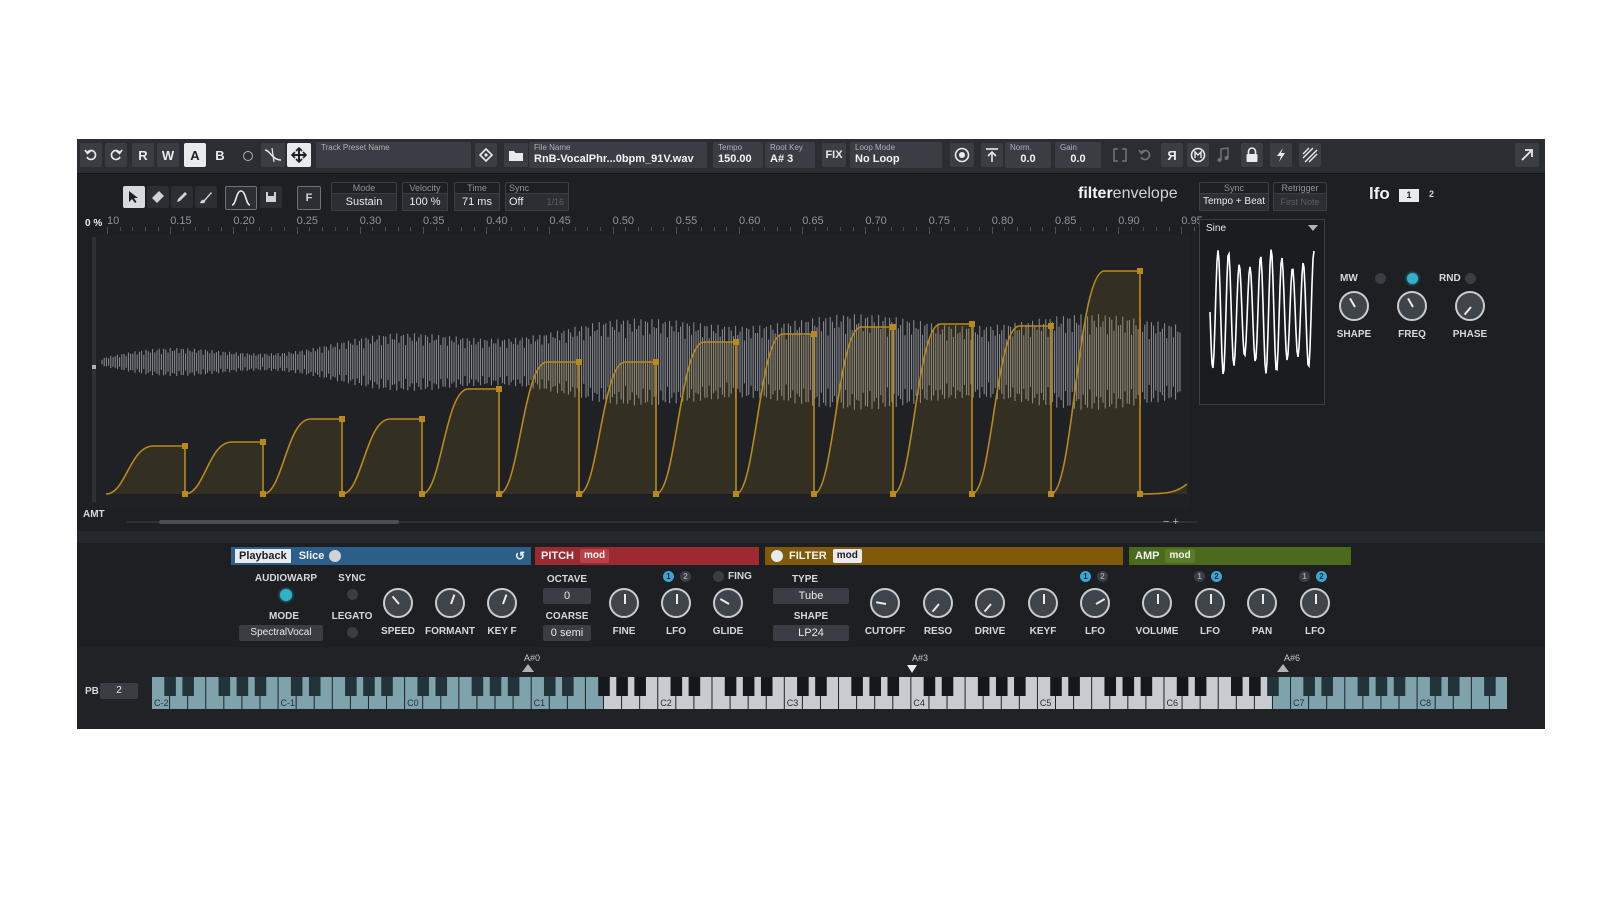  What do you see at coordinates (1354, 306) in the screenshot?
I see `lfo-shape-knob` at bounding box center [1354, 306].